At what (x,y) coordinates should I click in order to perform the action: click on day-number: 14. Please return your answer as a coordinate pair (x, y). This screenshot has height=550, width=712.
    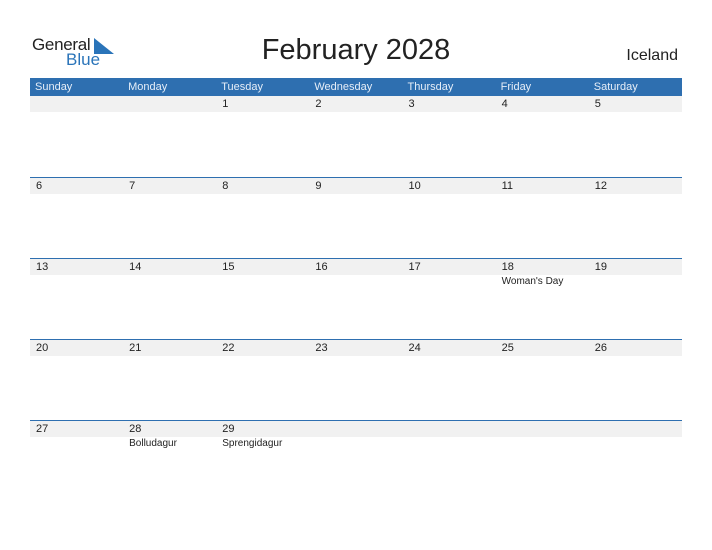
    Looking at the image, I should click on (135, 267).